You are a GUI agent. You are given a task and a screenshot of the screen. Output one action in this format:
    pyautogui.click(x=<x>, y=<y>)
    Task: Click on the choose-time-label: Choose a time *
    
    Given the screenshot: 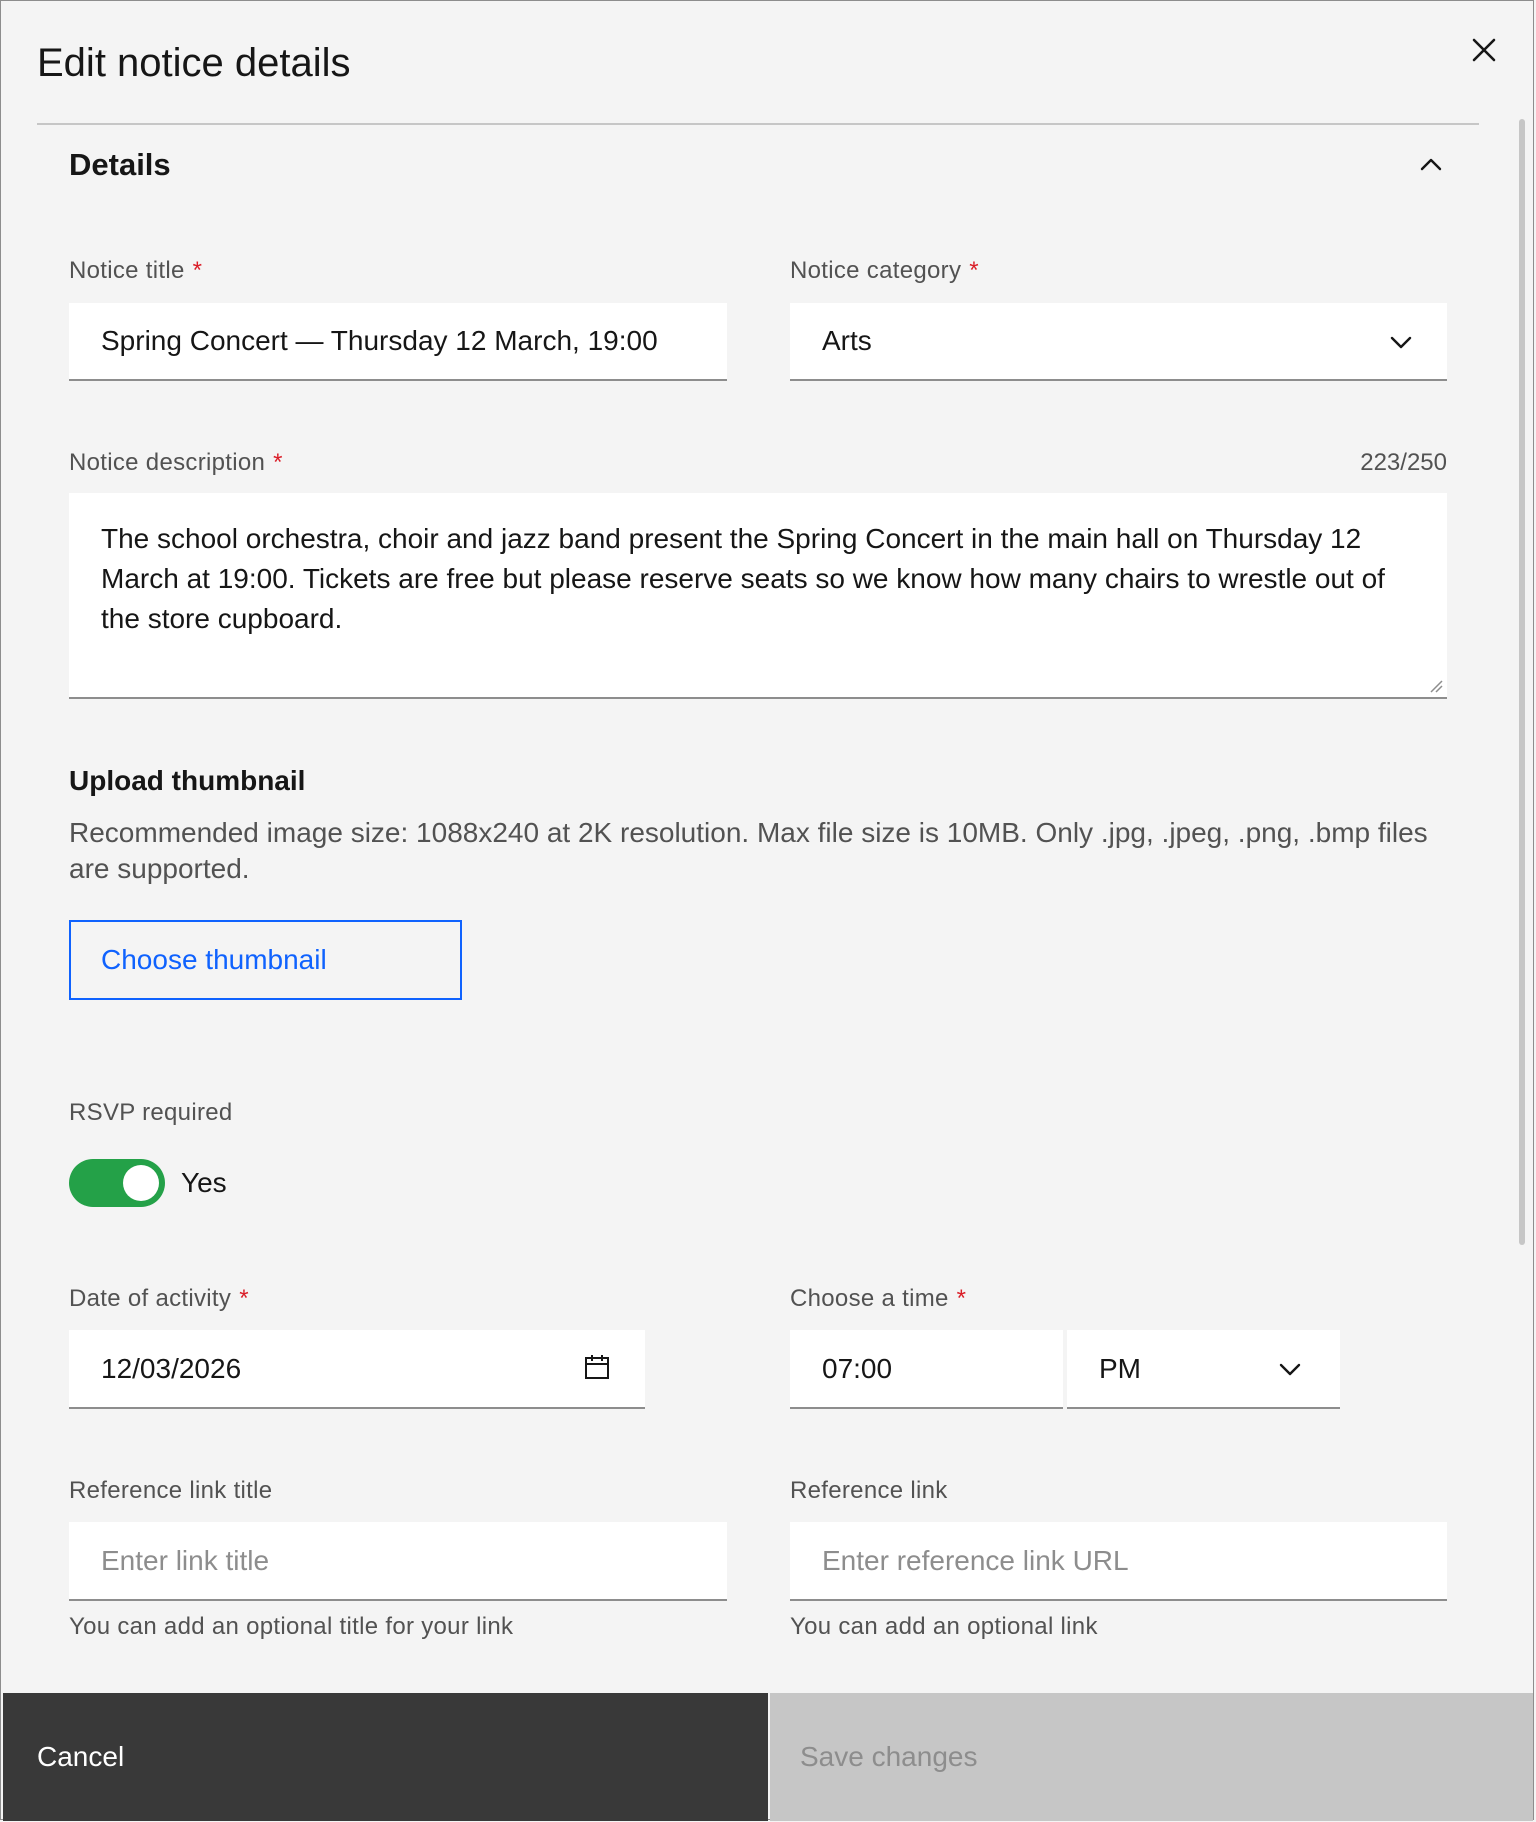 What is the action you would take?
    pyautogui.click(x=878, y=1299)
    